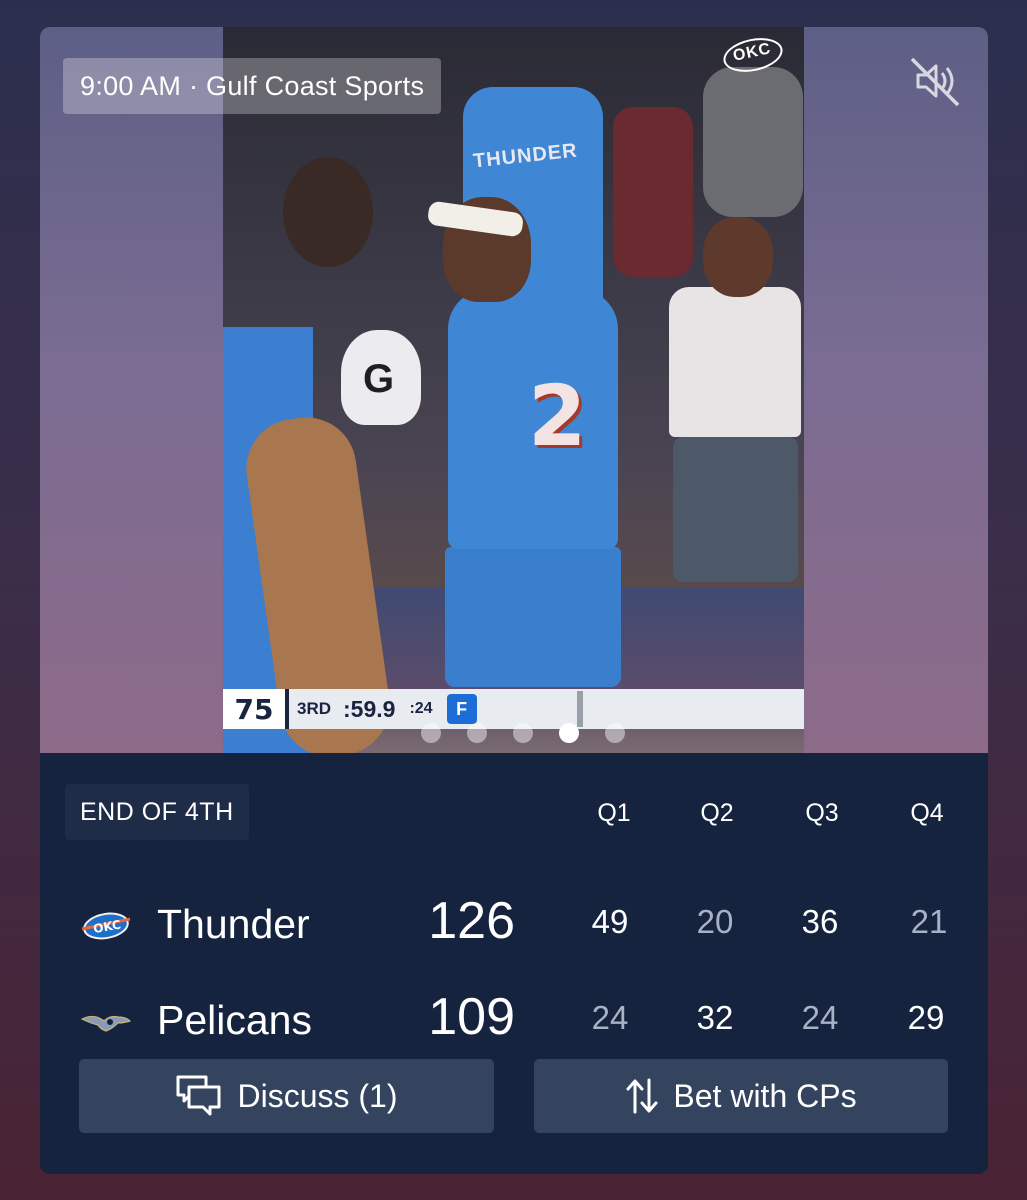 The width and height of the screenshot is (1027, 1200). What do you see at coordinates (557, 416) in the screenshot?
I see `player-jersey-number: 2` at bounding box center [557, 416].